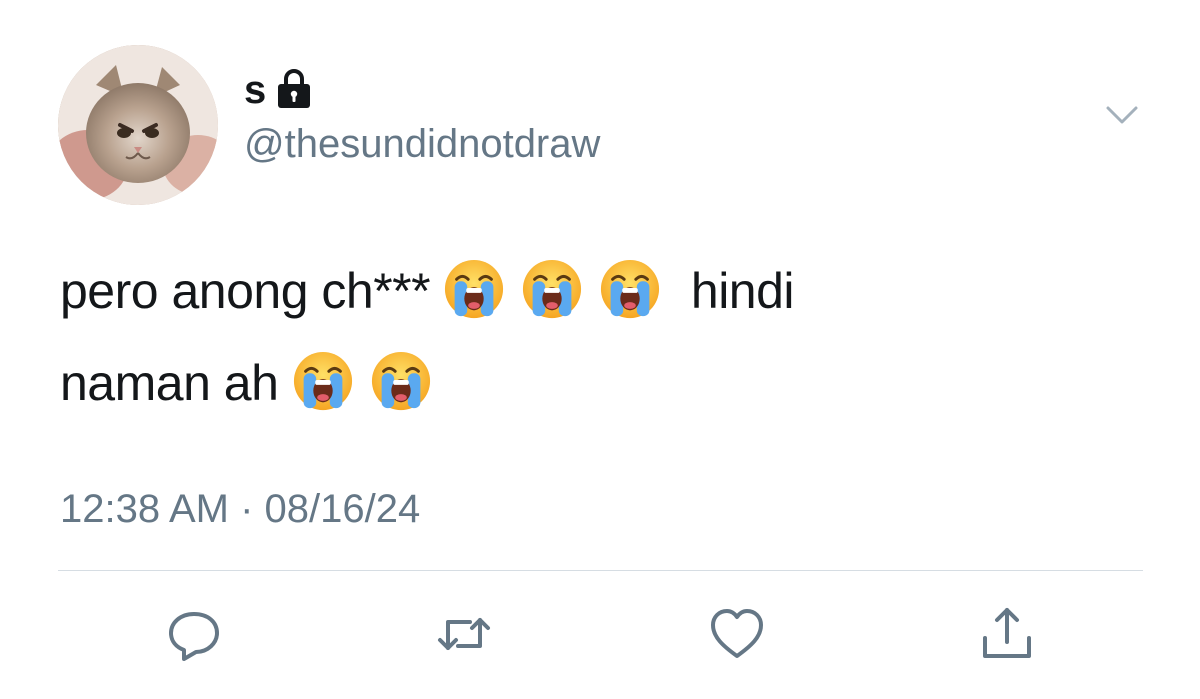 This screenshot has width=1200, height=699. What do you see at coordinates (240, 509) in the screenshot?
I see `tweet-timestamp: 12:38 AM · 08/16/24` at bounding box center [240, 509].